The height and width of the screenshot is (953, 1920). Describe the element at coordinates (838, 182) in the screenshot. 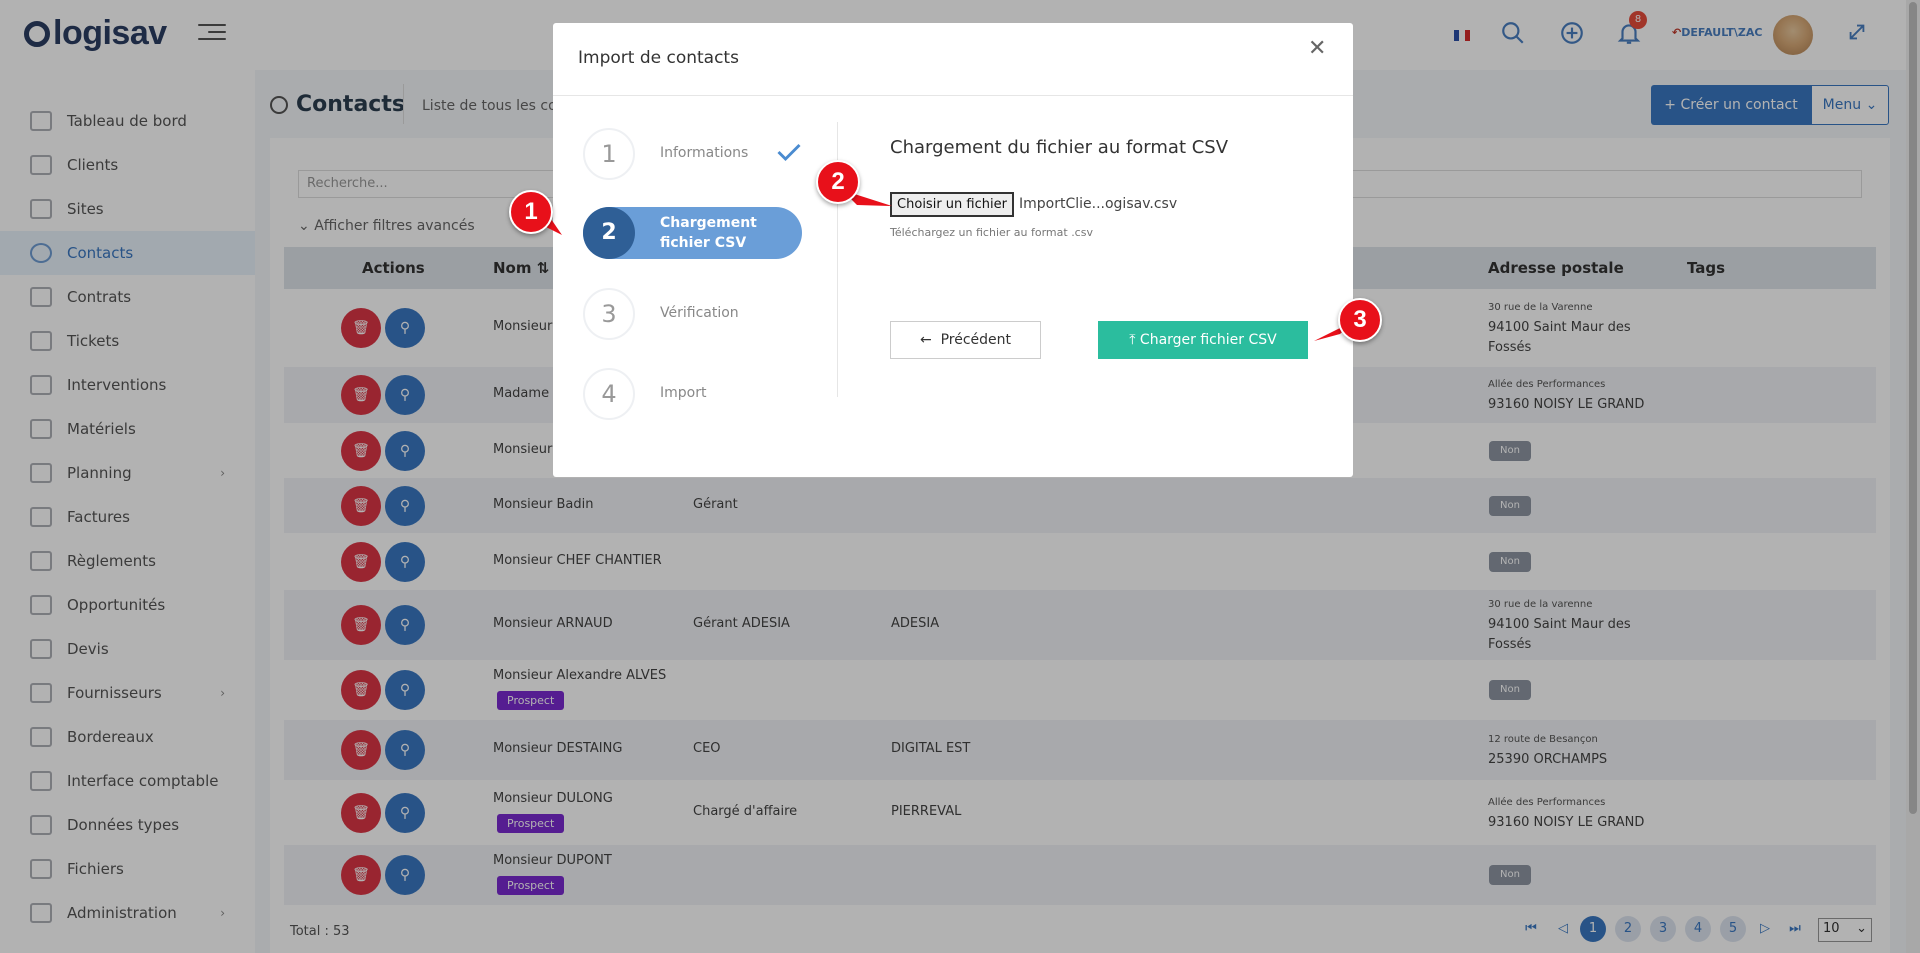

I see `callout-2: 2` at that location.